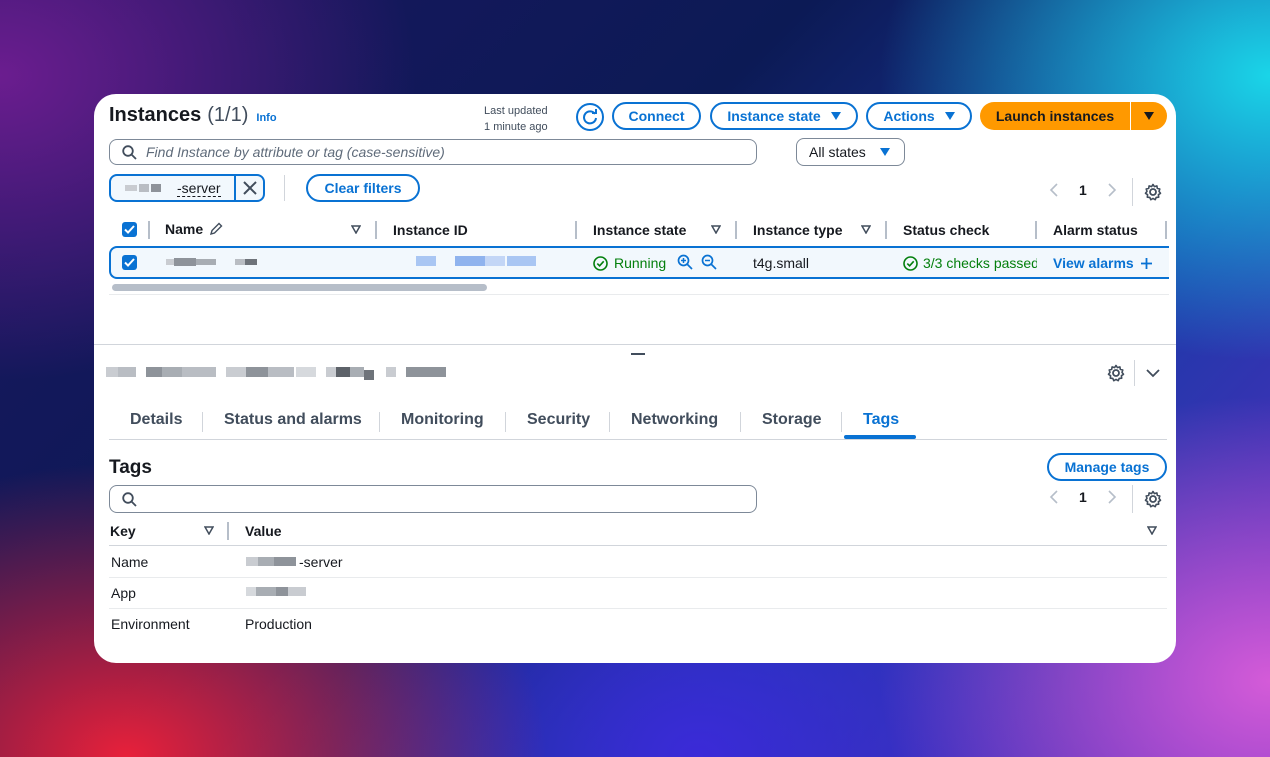 The height and width of the screenshot is (757, 1270). I want to click on manage-tags-button: Manage tags, so click(1107, 467).